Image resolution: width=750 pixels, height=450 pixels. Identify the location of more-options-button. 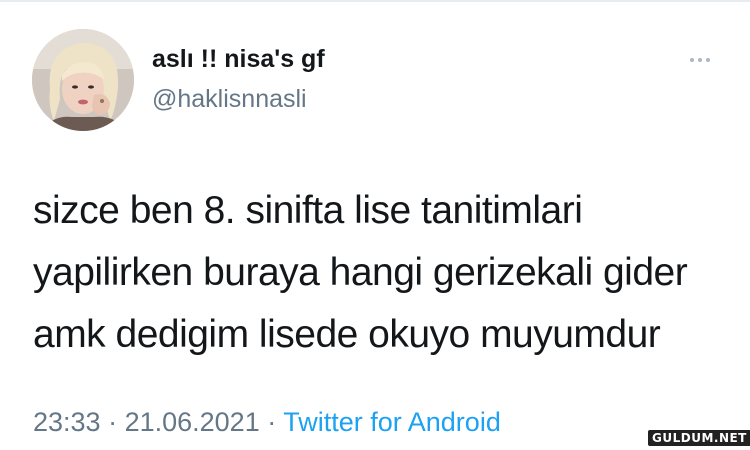
(700, 60).